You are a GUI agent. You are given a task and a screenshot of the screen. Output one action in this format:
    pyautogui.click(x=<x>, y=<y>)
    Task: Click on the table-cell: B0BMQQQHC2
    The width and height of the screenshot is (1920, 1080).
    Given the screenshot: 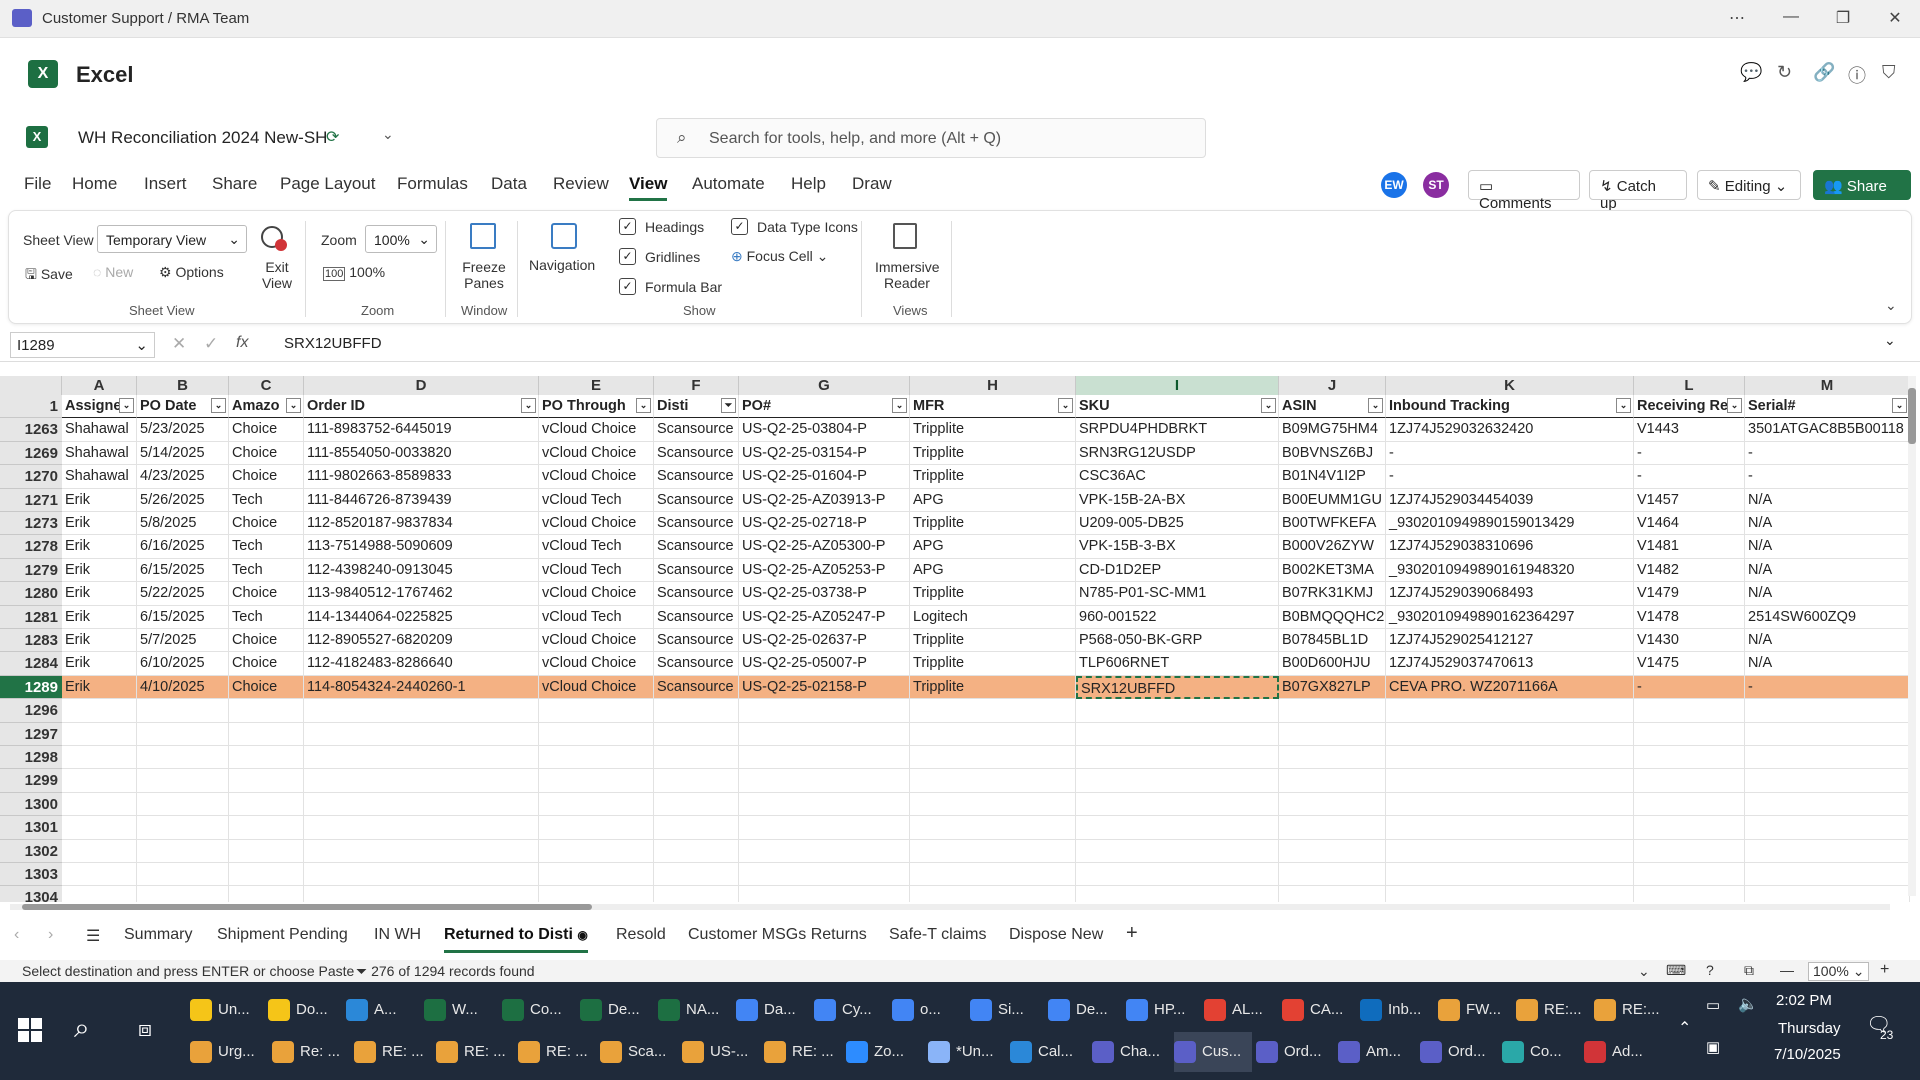 What is the action you would take?
    pyautogui.click(x=1332, y=617)
    